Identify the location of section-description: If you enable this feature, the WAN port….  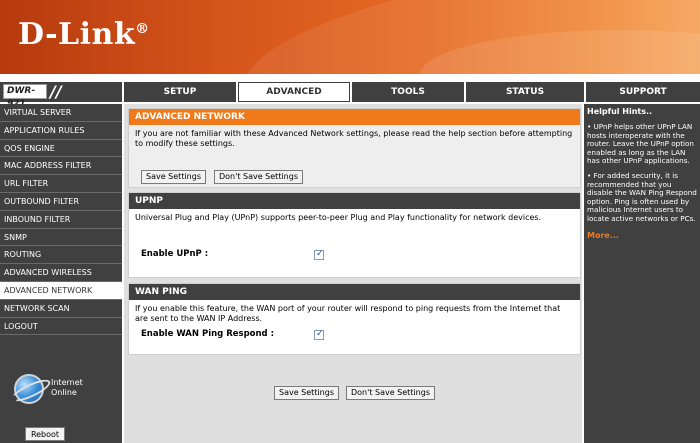
(348, 313).